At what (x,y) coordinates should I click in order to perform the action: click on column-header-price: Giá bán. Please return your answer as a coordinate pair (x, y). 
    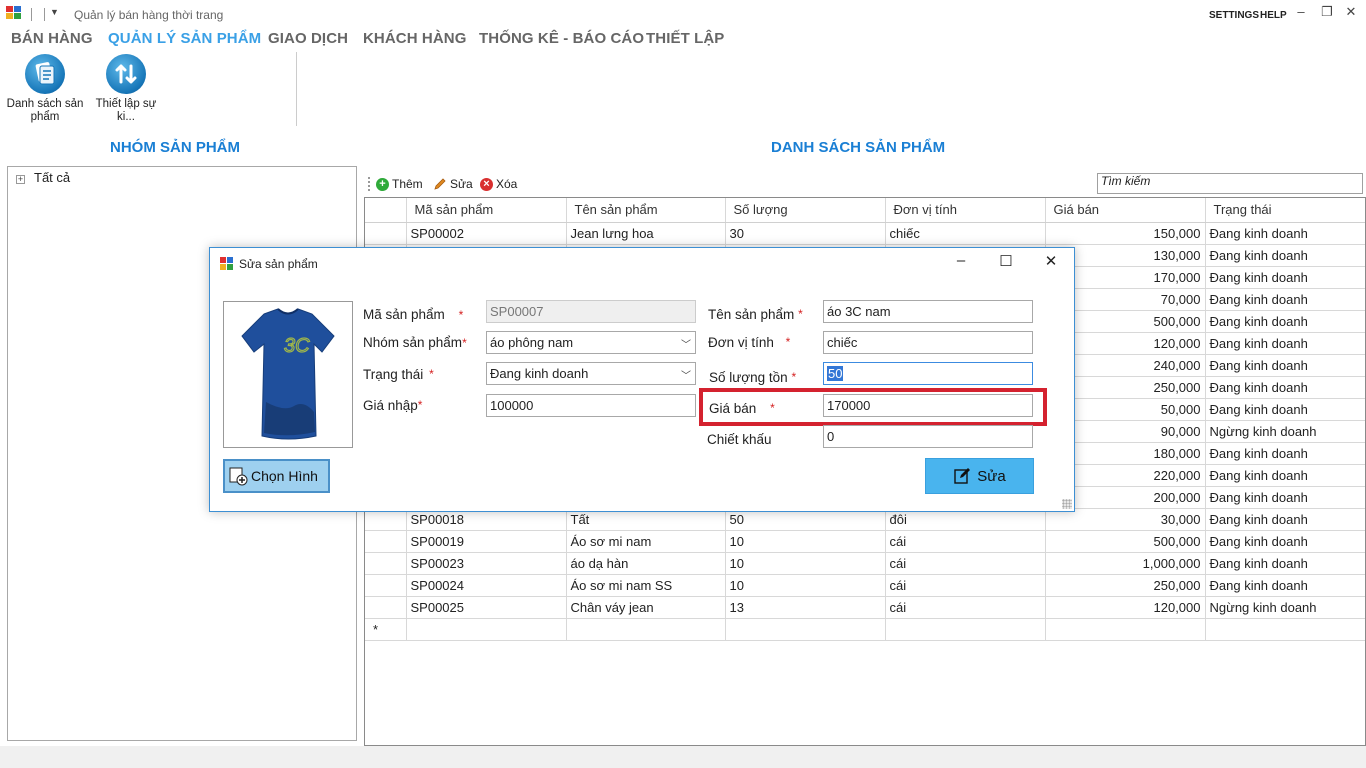
    Looking at the image, I should click on (1125, 210).